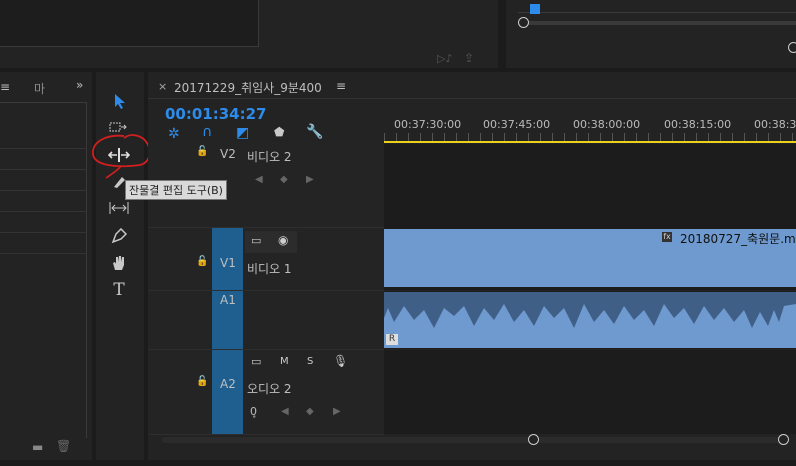 The height and width of the screenshot is (466, 796). I want to click on zoom-handle, so click(792, 47).